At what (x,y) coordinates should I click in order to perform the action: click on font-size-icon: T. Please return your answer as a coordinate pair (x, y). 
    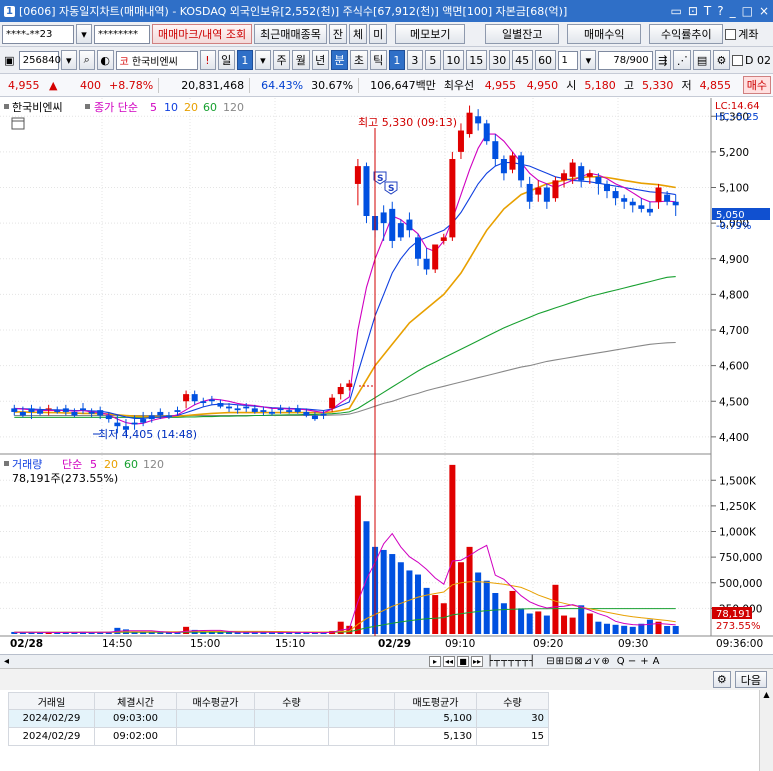
    Looking at the image, I should click on (707, 11).